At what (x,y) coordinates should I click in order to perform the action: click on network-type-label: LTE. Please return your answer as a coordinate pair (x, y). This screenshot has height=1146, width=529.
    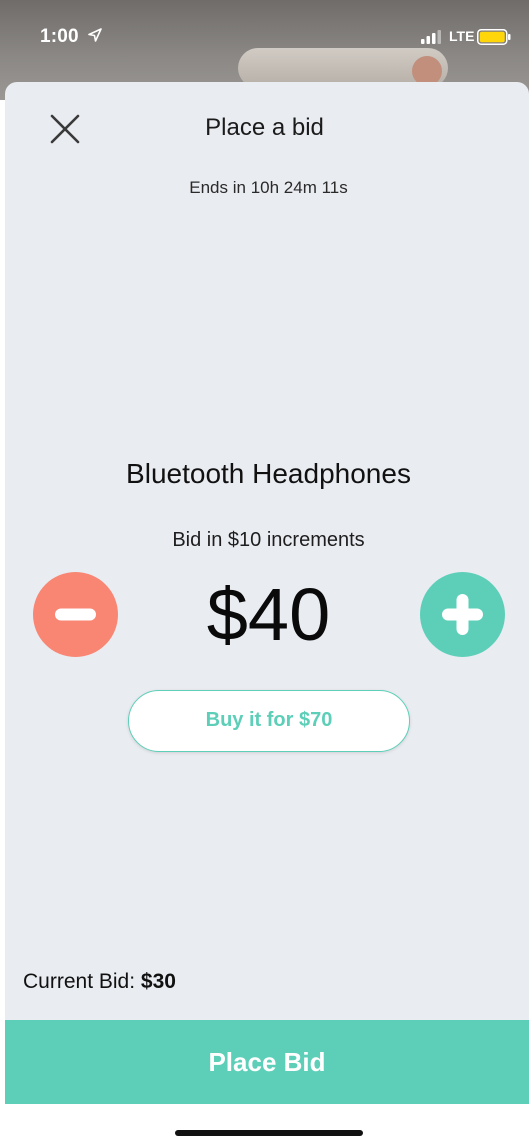
    Looking at the image, I should click on (462, 36).